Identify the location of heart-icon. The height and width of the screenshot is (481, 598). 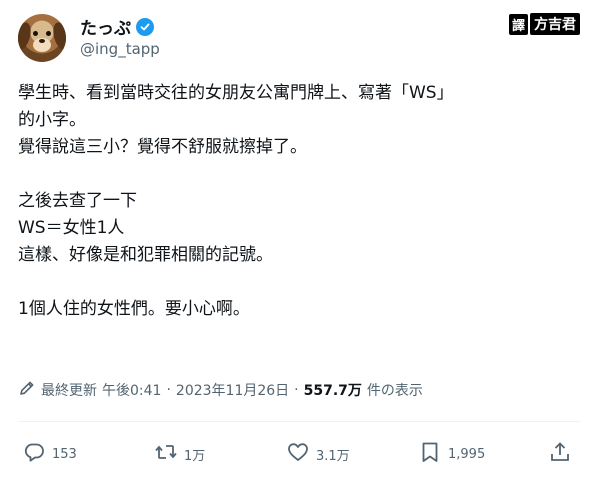
(298, 454).